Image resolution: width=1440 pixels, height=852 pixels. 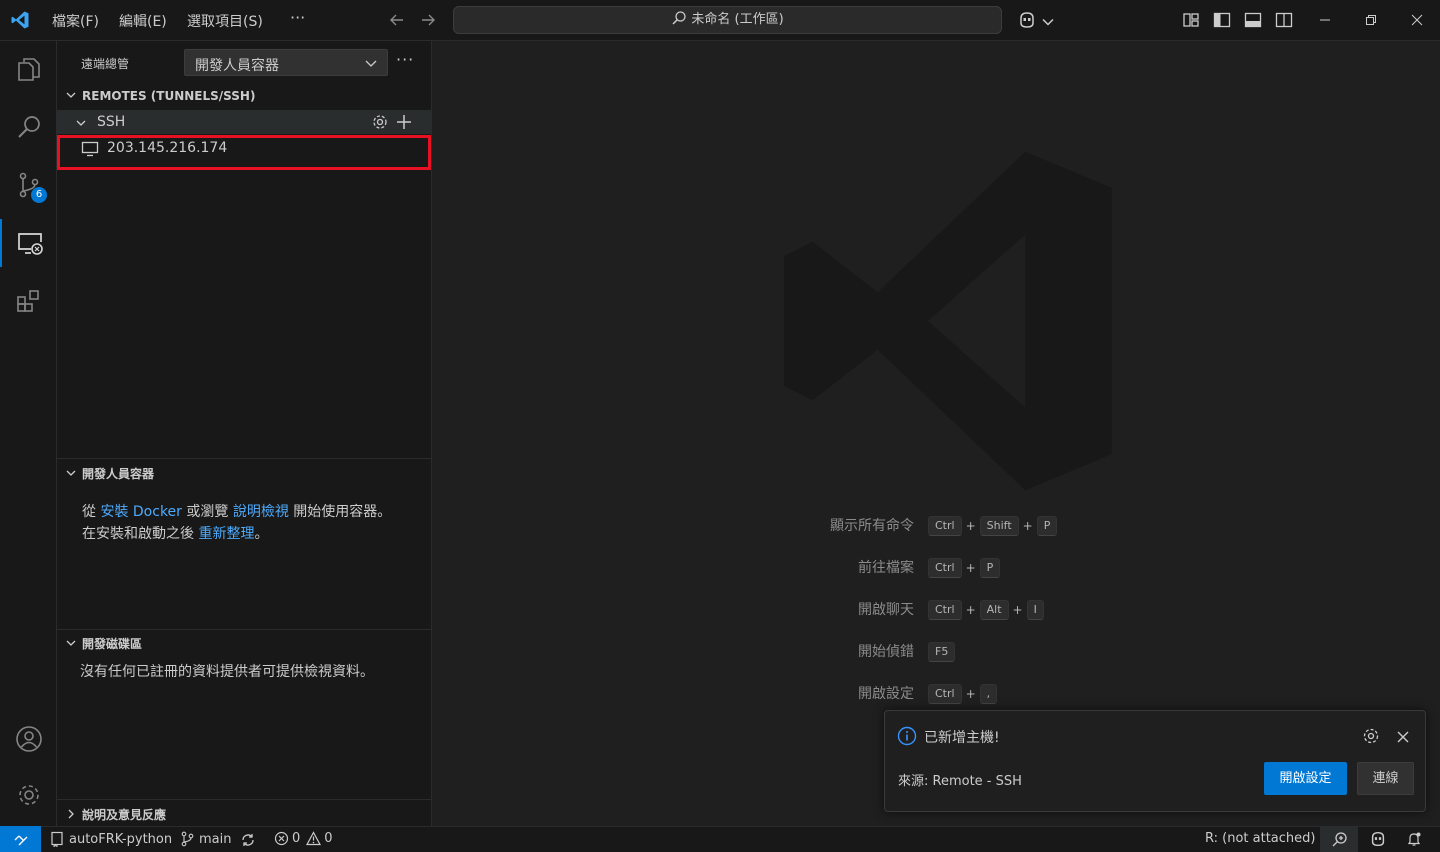 I want to click on toggle-secondary-sidebar-icon, so click(x=1284, y=20).